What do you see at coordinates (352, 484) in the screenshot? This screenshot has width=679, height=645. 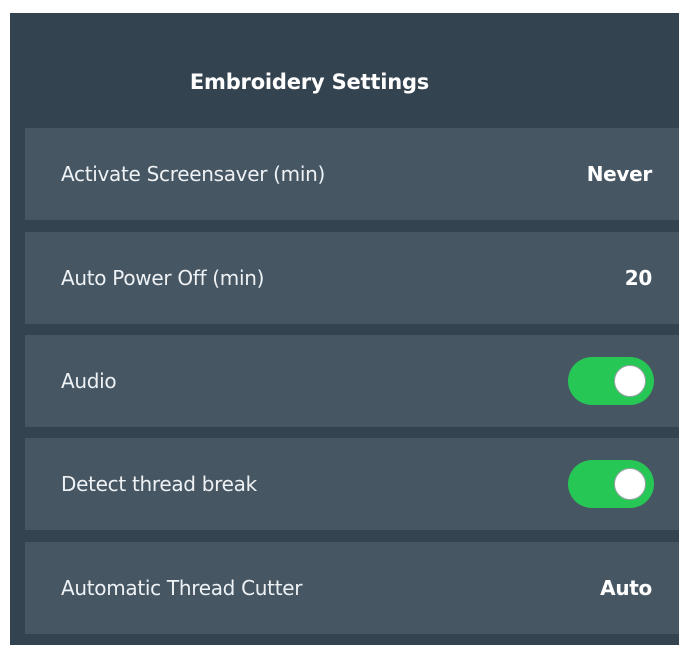 I see `setting-row-detect-thread-break: Detect thread break` at bounding box center [352, 484].